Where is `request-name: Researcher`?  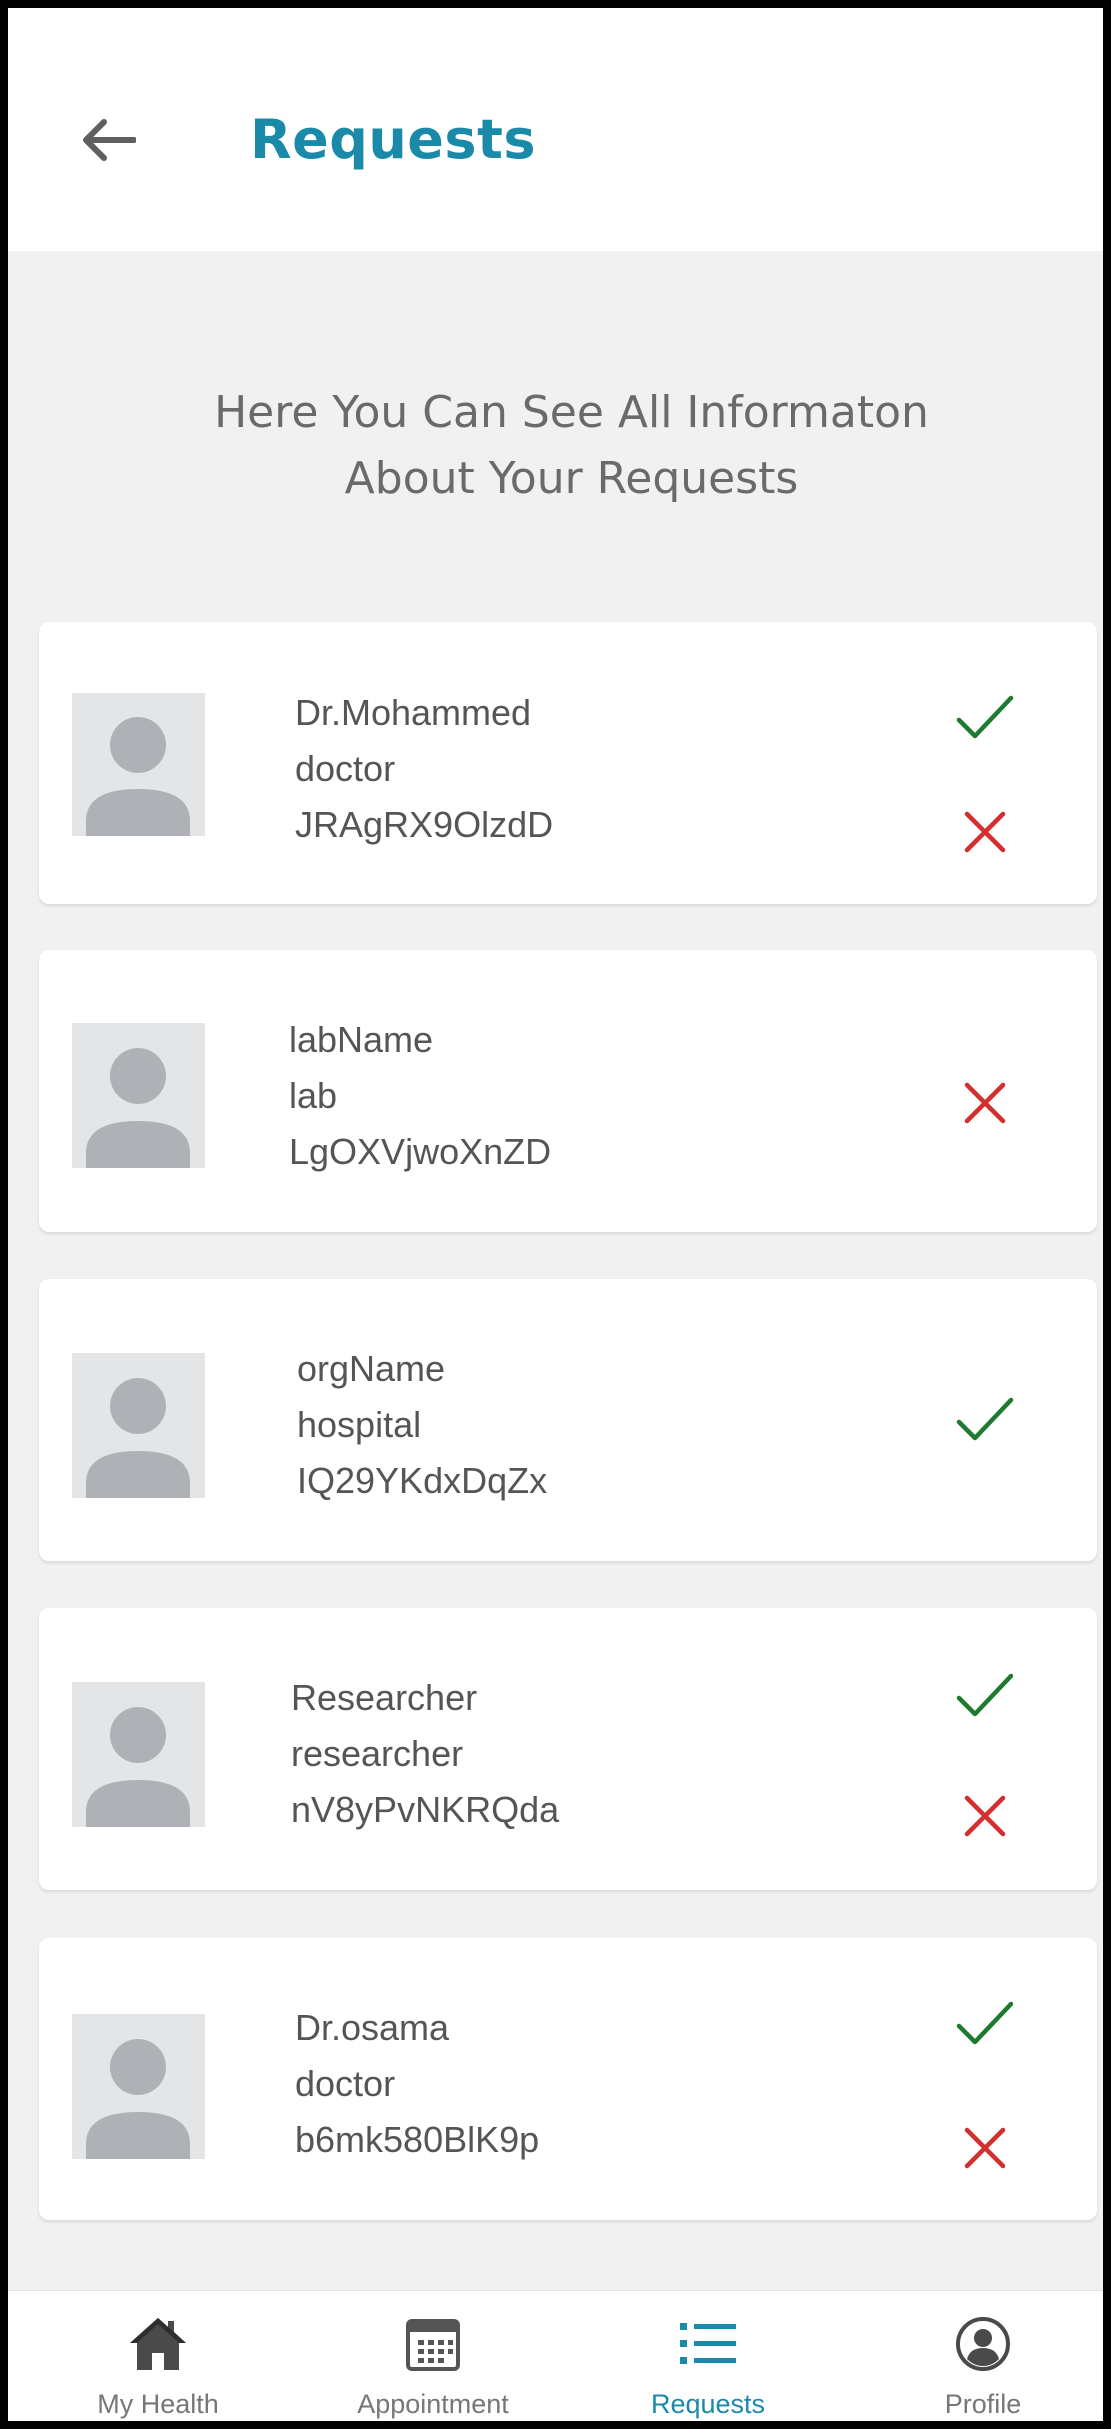
request-name: Researcher is located at coordinates (384, 1697).